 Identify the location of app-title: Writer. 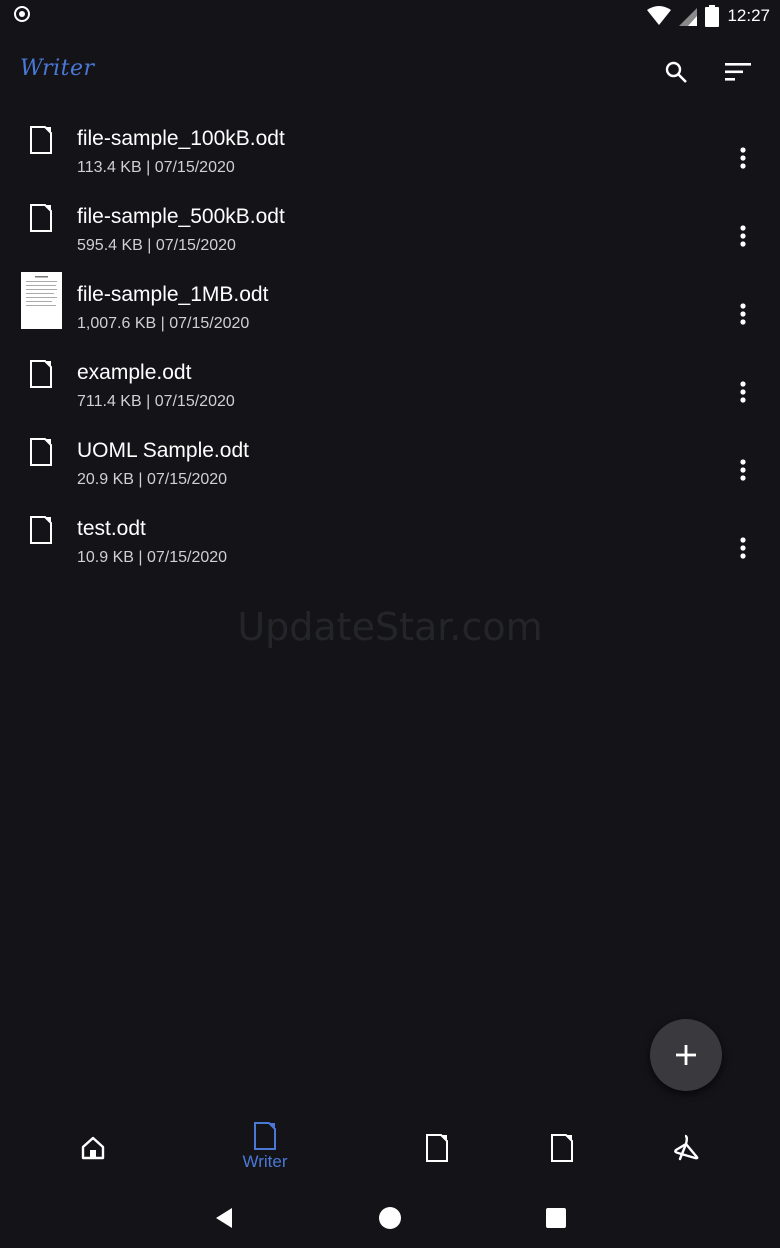
(57, 68).